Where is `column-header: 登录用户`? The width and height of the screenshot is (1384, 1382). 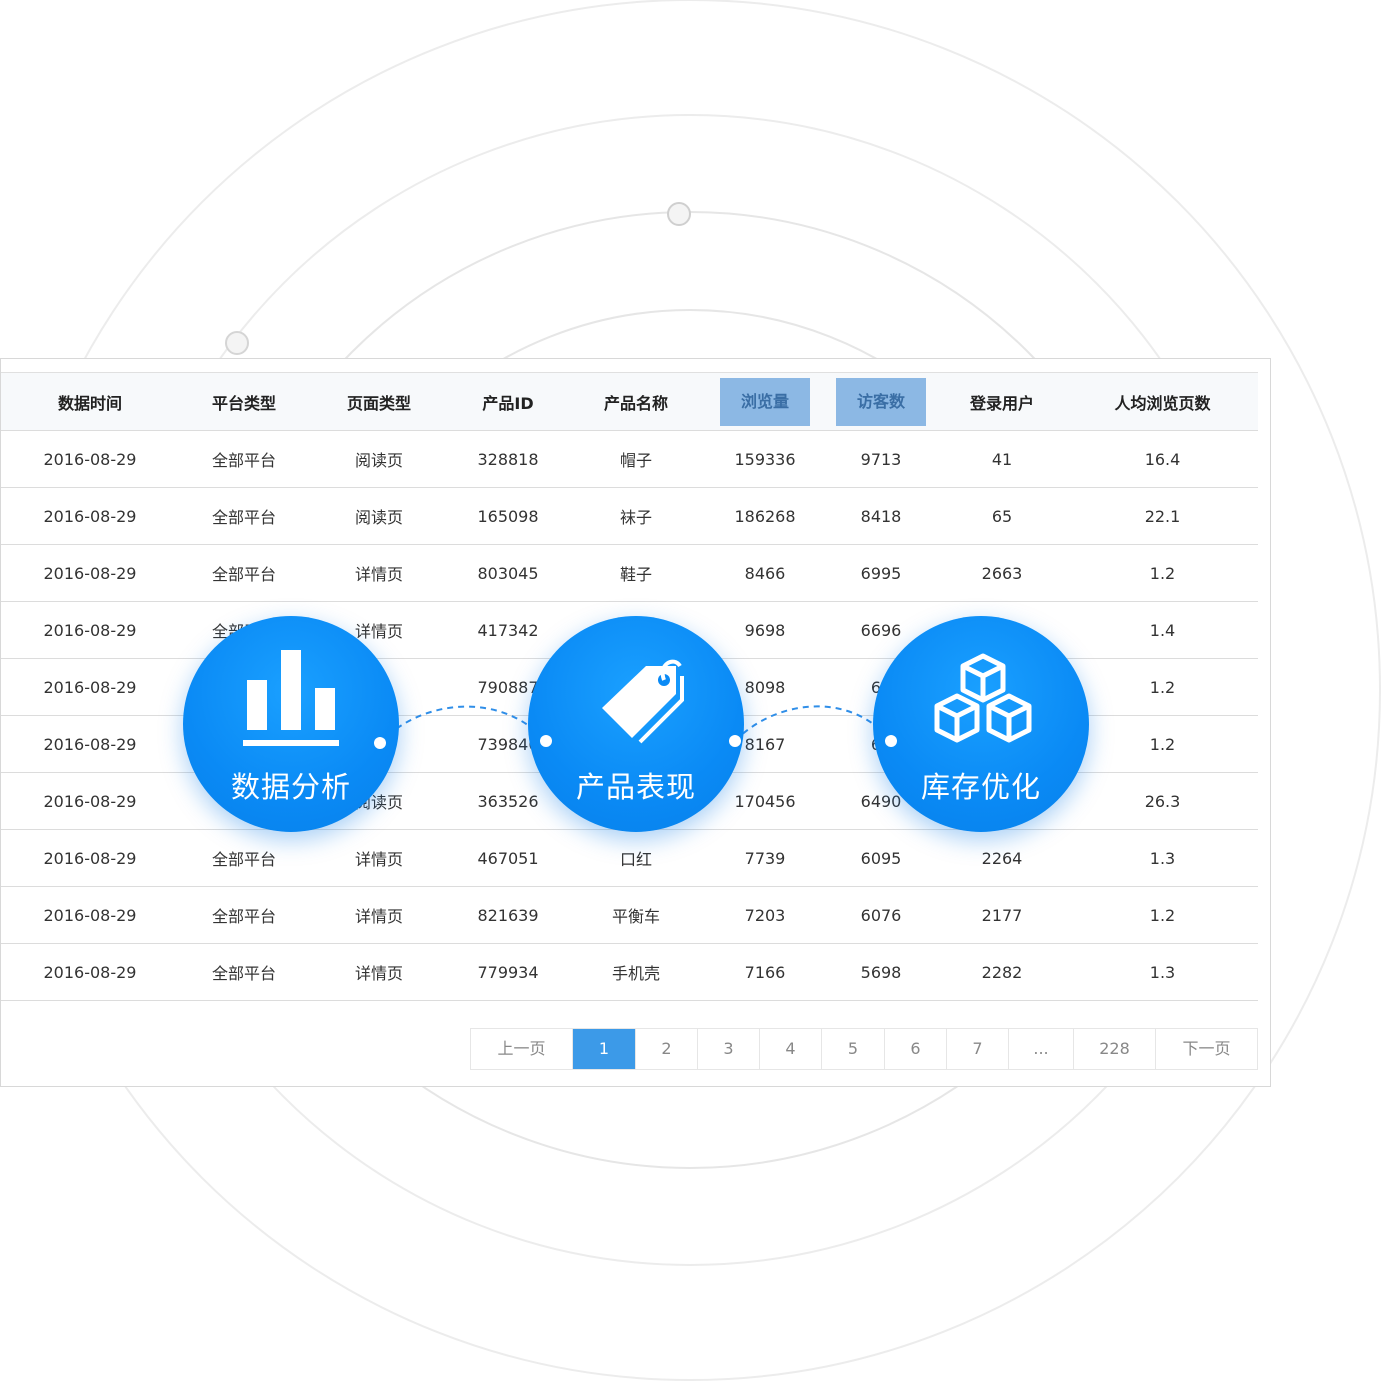
column-header: 登录用户 is located at coordinates (1002, 401).